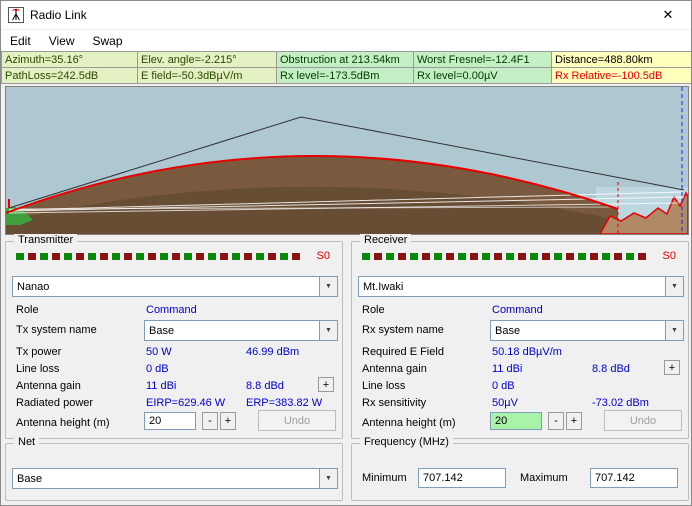  What do you see at coordinates (621, 76) in the screenshot?
I see `status-rx-relative: Rx Relative=-100.5dB` at bounding box center [621, 76].